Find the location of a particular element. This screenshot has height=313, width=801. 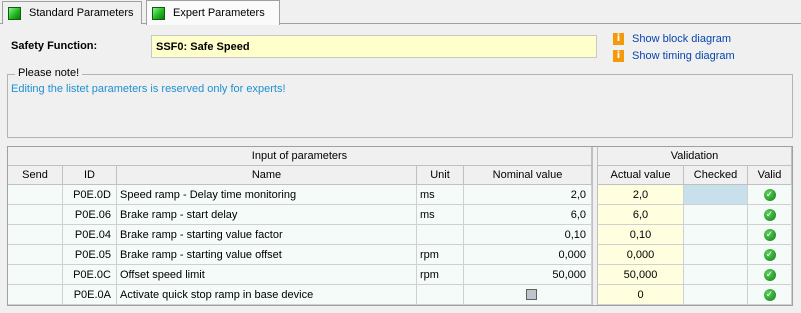

cell-id: P0E.0A is located at coordinates (90, 295).